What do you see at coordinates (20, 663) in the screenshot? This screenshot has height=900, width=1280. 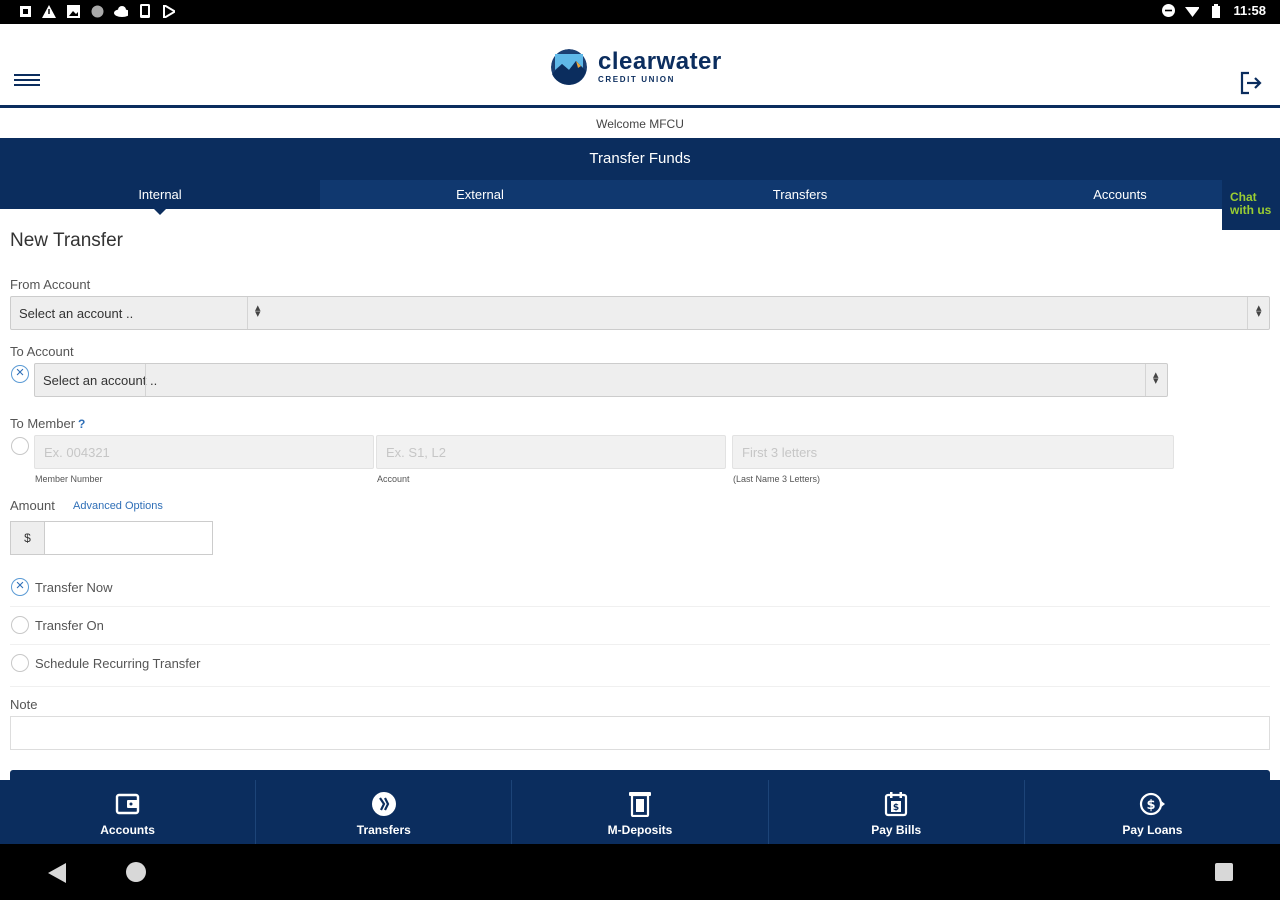 I see `recurring-transfer-radio` at bounding box center [20, 663].